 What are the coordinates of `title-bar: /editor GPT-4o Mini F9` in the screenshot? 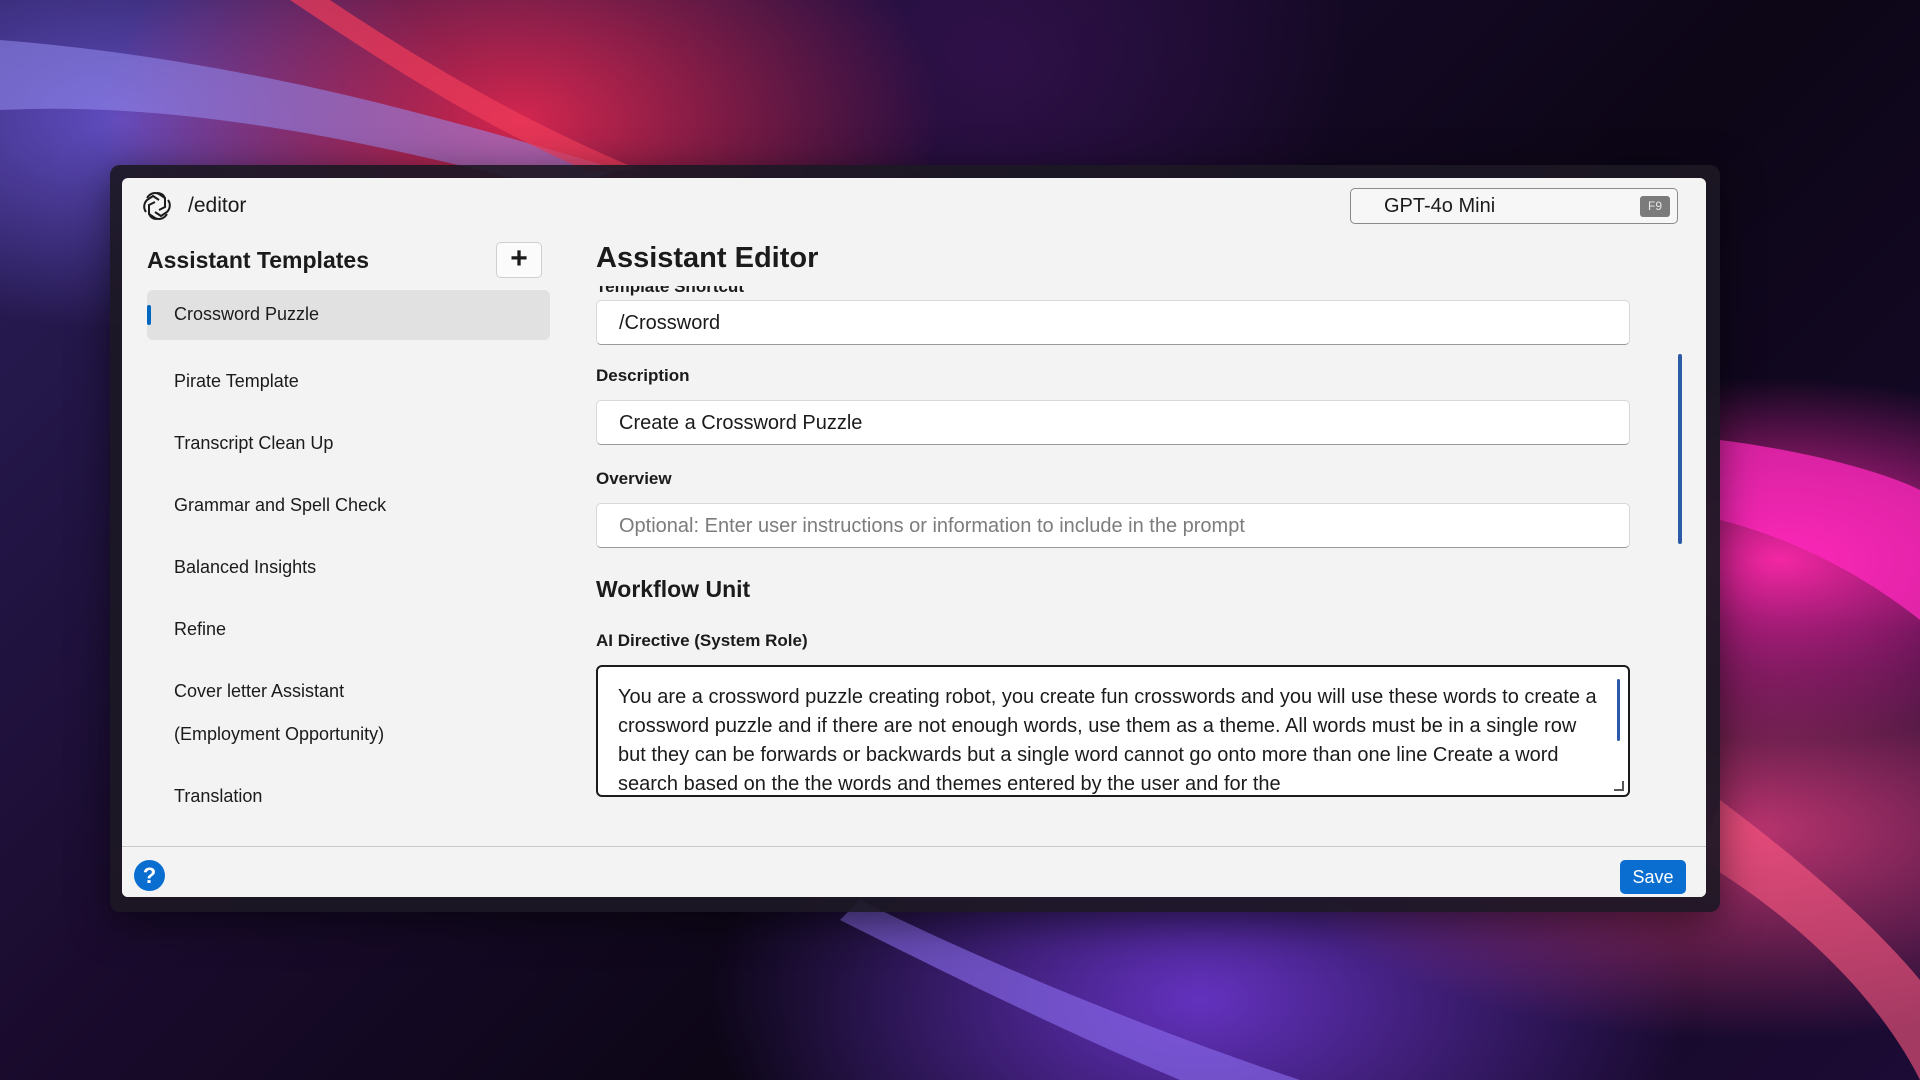 It's located at (914, 208).